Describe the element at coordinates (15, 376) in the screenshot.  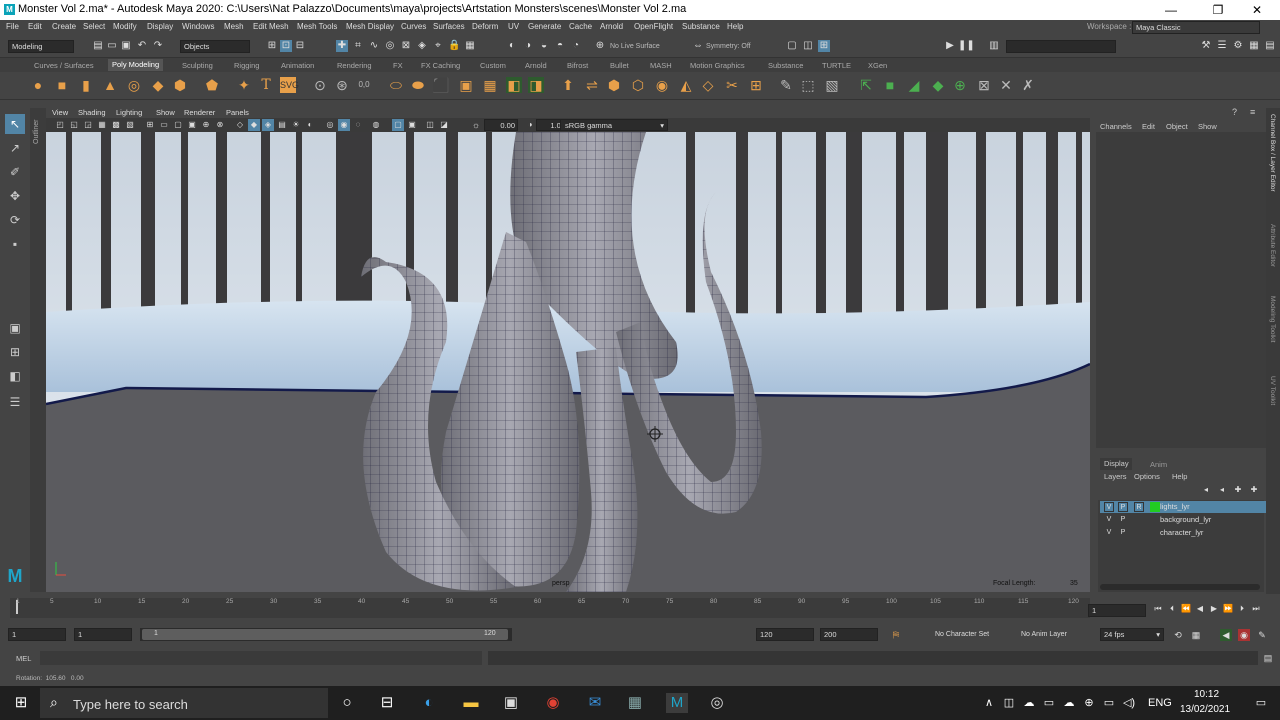
I see `persp-outliner-icon: ◧` at that location.